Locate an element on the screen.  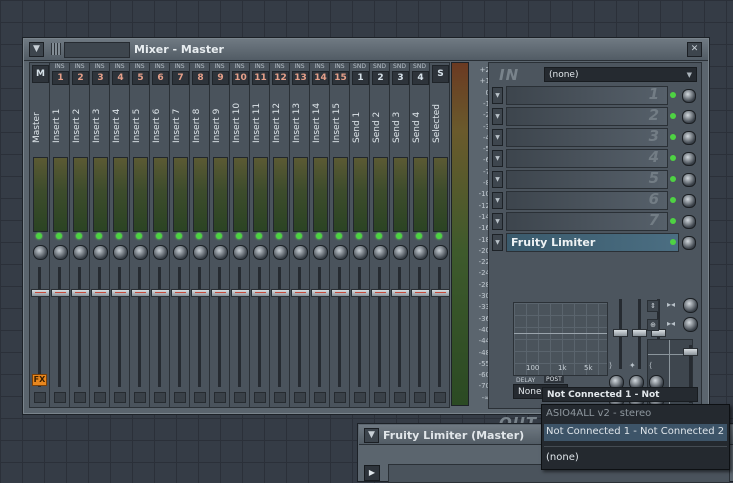
input-select: (none) ▼ is located at coordinates (620, 74).